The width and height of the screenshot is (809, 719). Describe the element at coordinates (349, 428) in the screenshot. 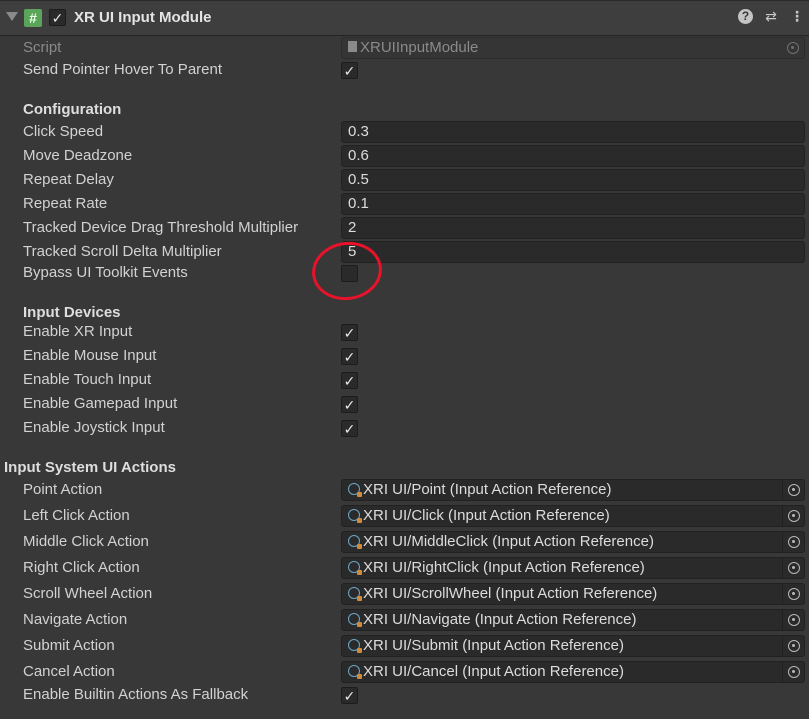

I see `enable-joystick-input-checkbox: ✓` at that location.